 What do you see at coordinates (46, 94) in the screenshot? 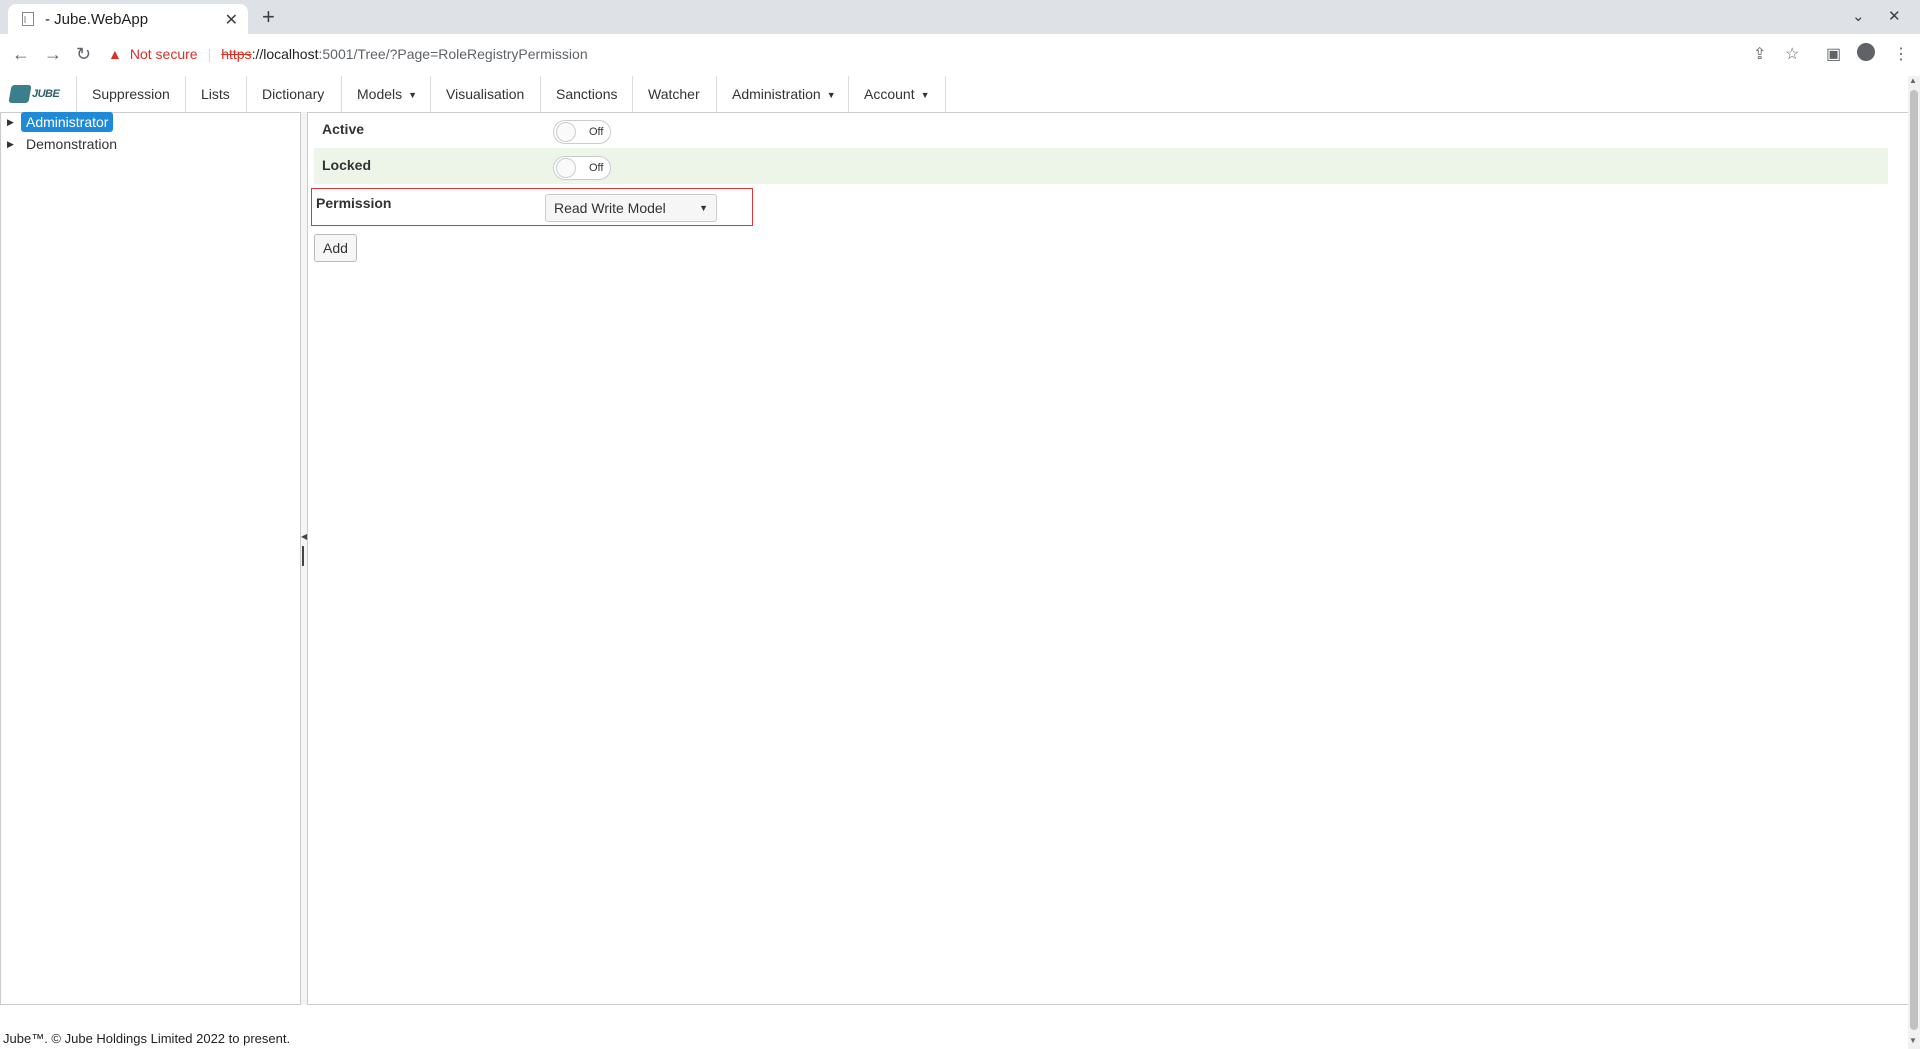
I see `jube-logo-text: JUBE` at bounding box center [46, 94].